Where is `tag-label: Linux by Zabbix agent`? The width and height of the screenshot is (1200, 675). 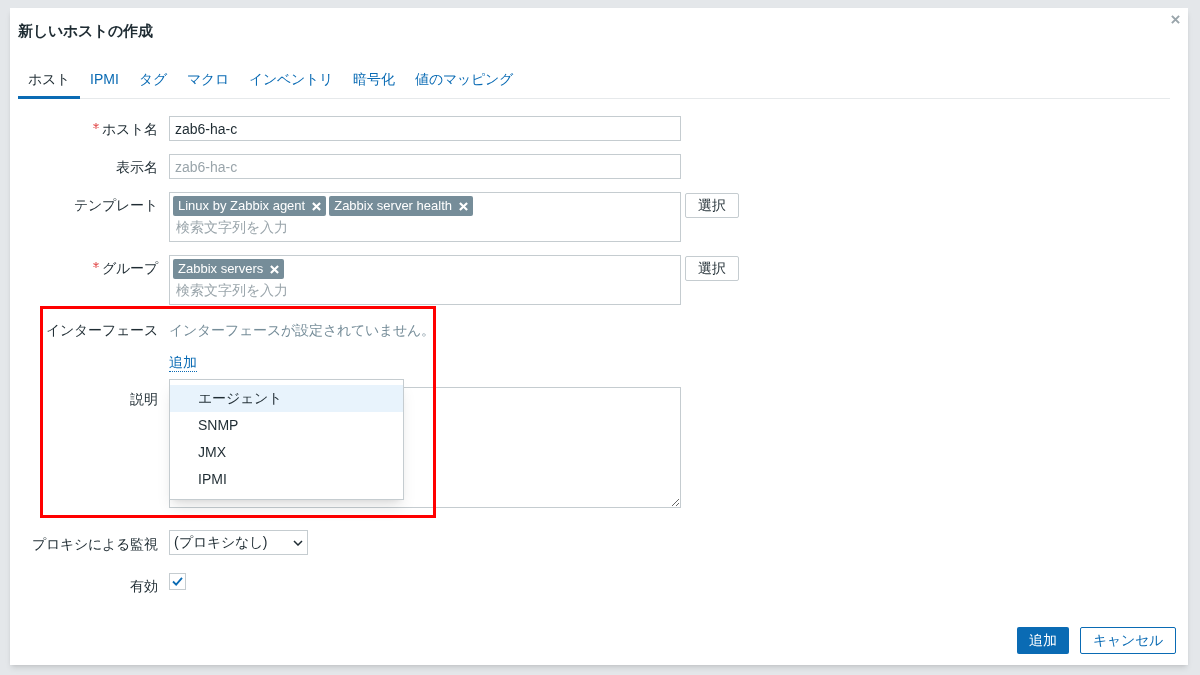 tag-label: Linux by Zabbix agent is located at coordinates (242, 206).